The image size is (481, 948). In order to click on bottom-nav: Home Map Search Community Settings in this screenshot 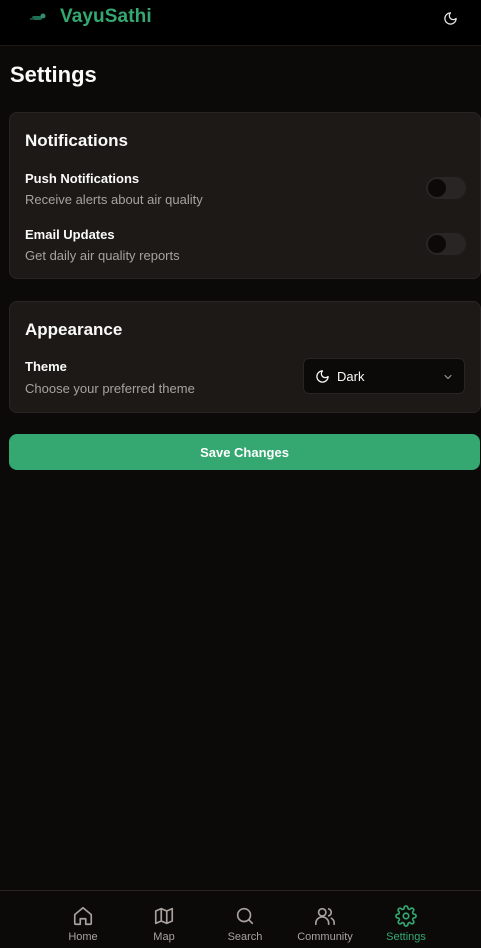, I will do `click(240, 919)`.